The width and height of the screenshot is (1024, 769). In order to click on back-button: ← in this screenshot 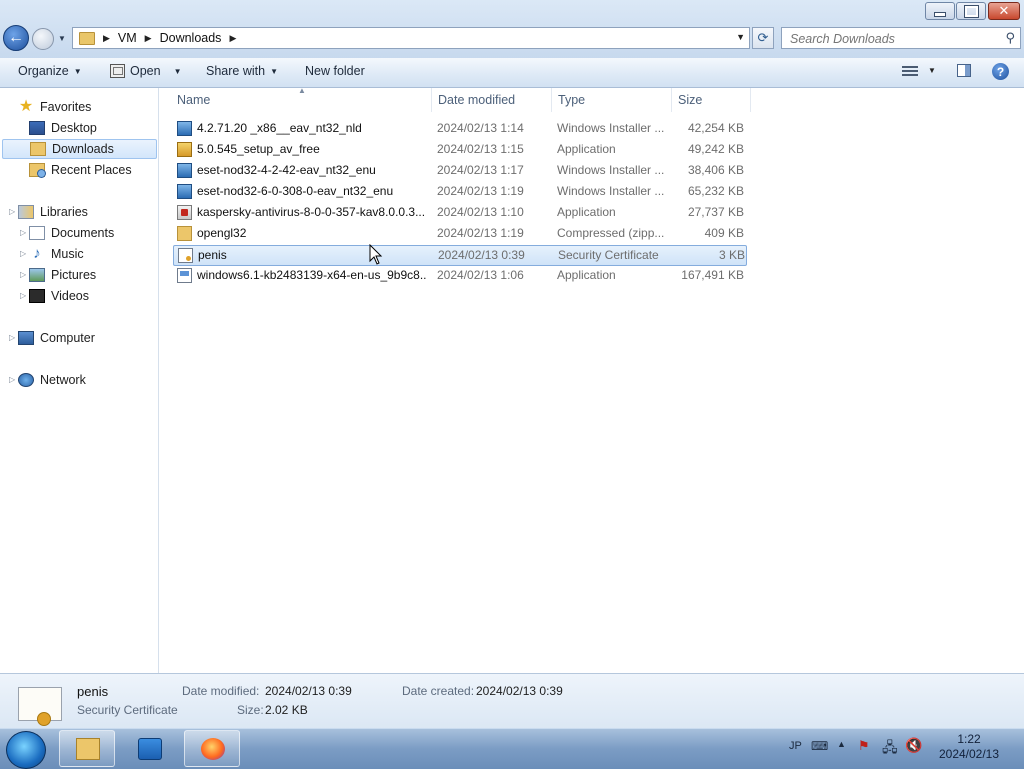, I will do `click(16, 38)`.